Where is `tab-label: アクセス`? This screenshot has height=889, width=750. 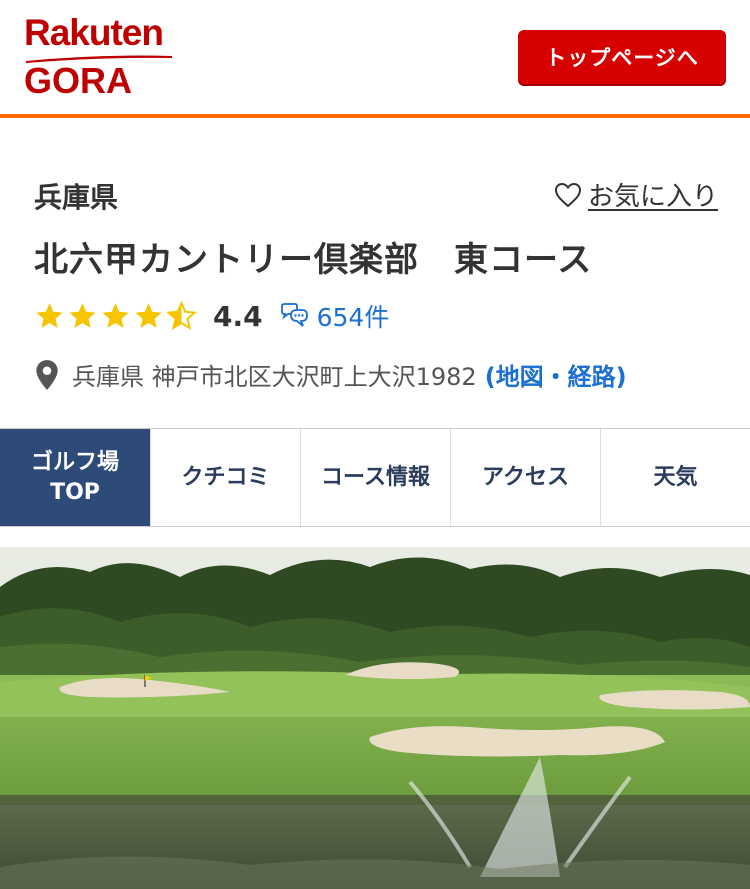
tab-label: アクセス is located at coordinates (525, 477).